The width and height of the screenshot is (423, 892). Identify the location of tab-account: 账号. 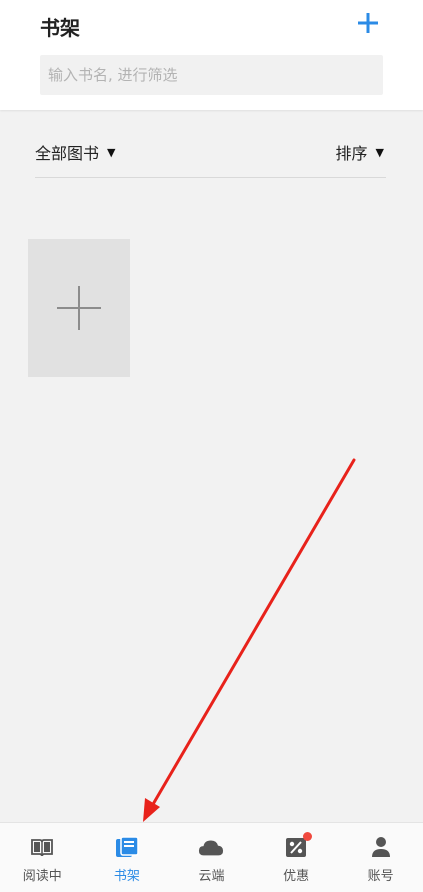
(380, 857).